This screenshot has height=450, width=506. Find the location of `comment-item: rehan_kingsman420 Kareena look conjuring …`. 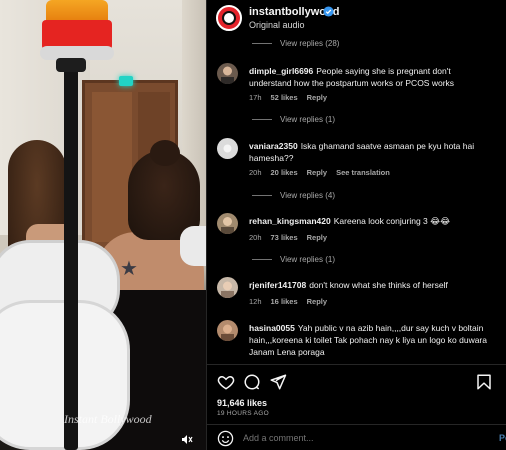

comment-item: rehan_kingsman420 Kareena look conjuring … is located at coordinates (353, 229).